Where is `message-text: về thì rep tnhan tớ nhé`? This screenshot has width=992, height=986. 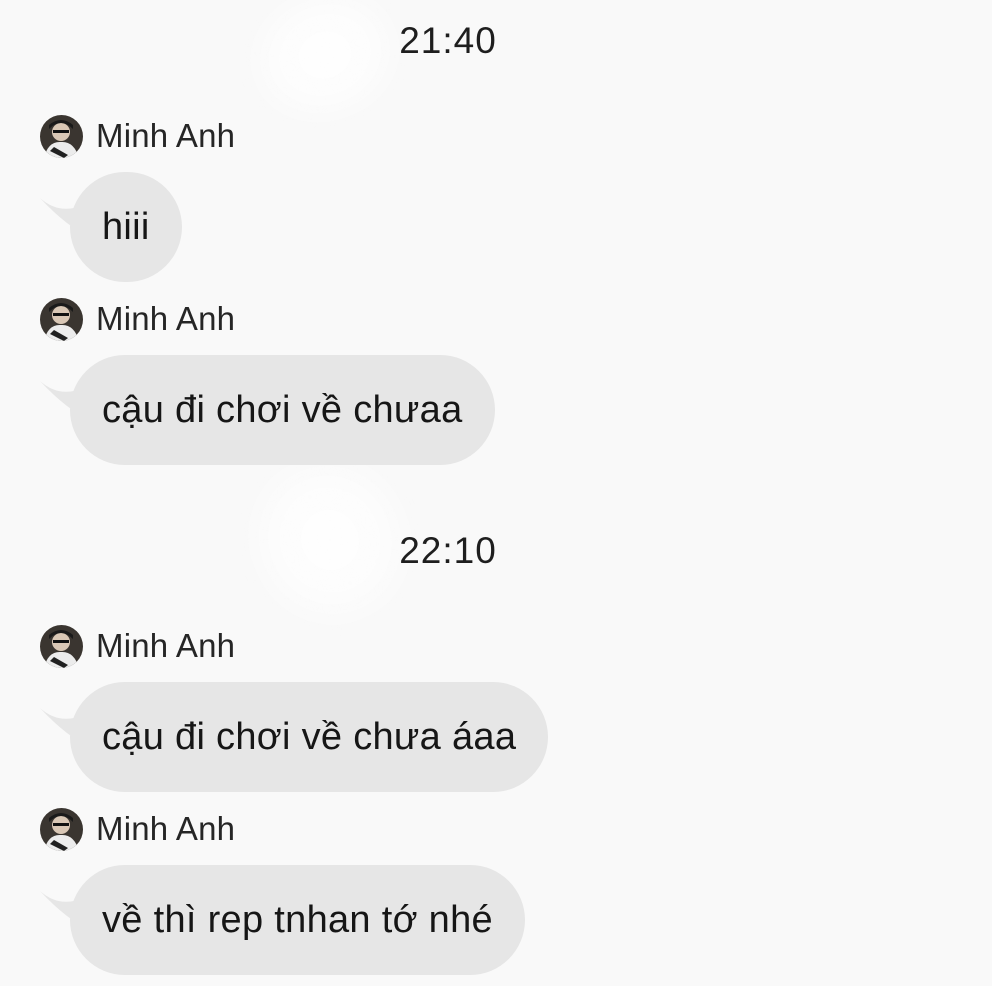 message-text: về thì rep tnhan tớ nhé is located at coordinates (297, 920).